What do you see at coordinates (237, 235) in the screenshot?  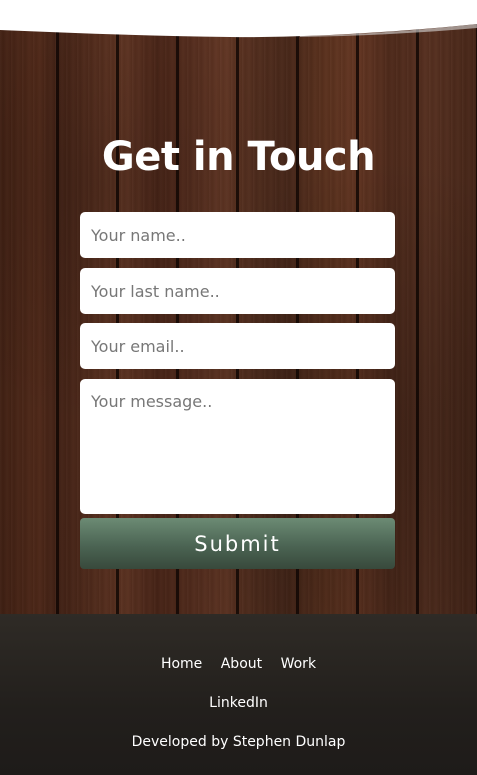 I see `name-input` at bounding box center [237, 235].